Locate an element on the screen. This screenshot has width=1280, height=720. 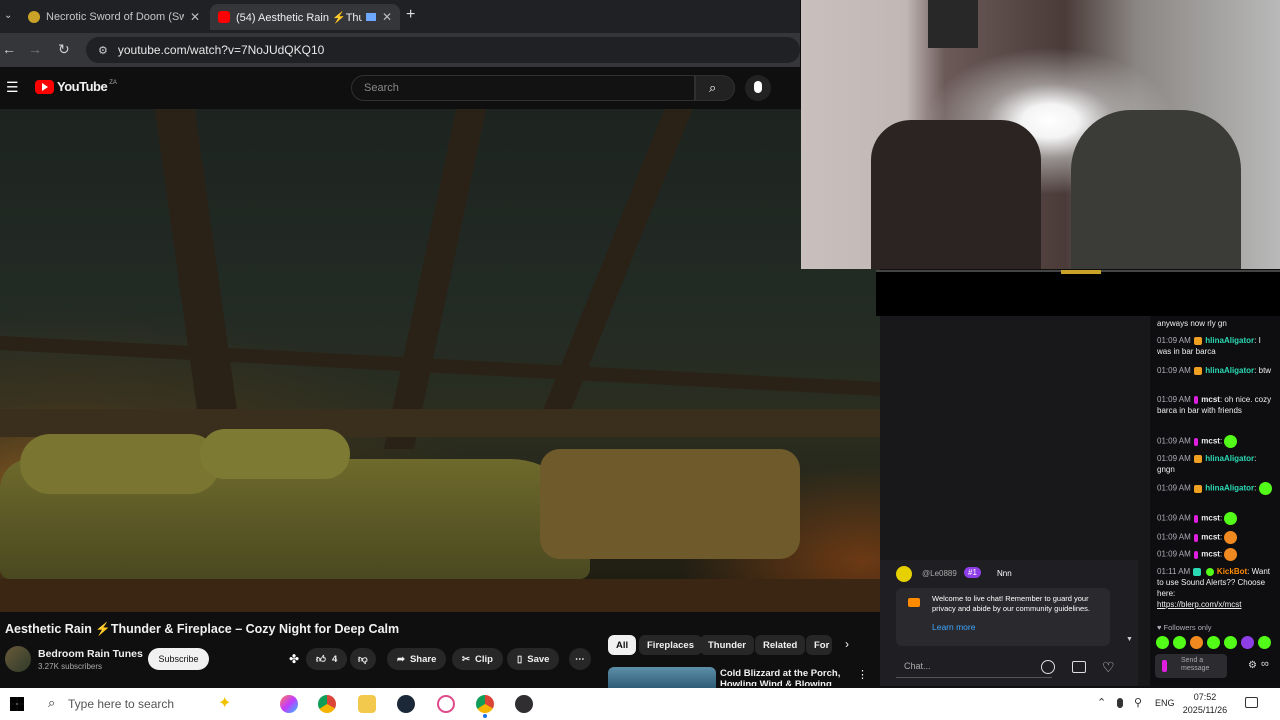
like-button: 👍︎ 4 is located at coordinates (327, 659).